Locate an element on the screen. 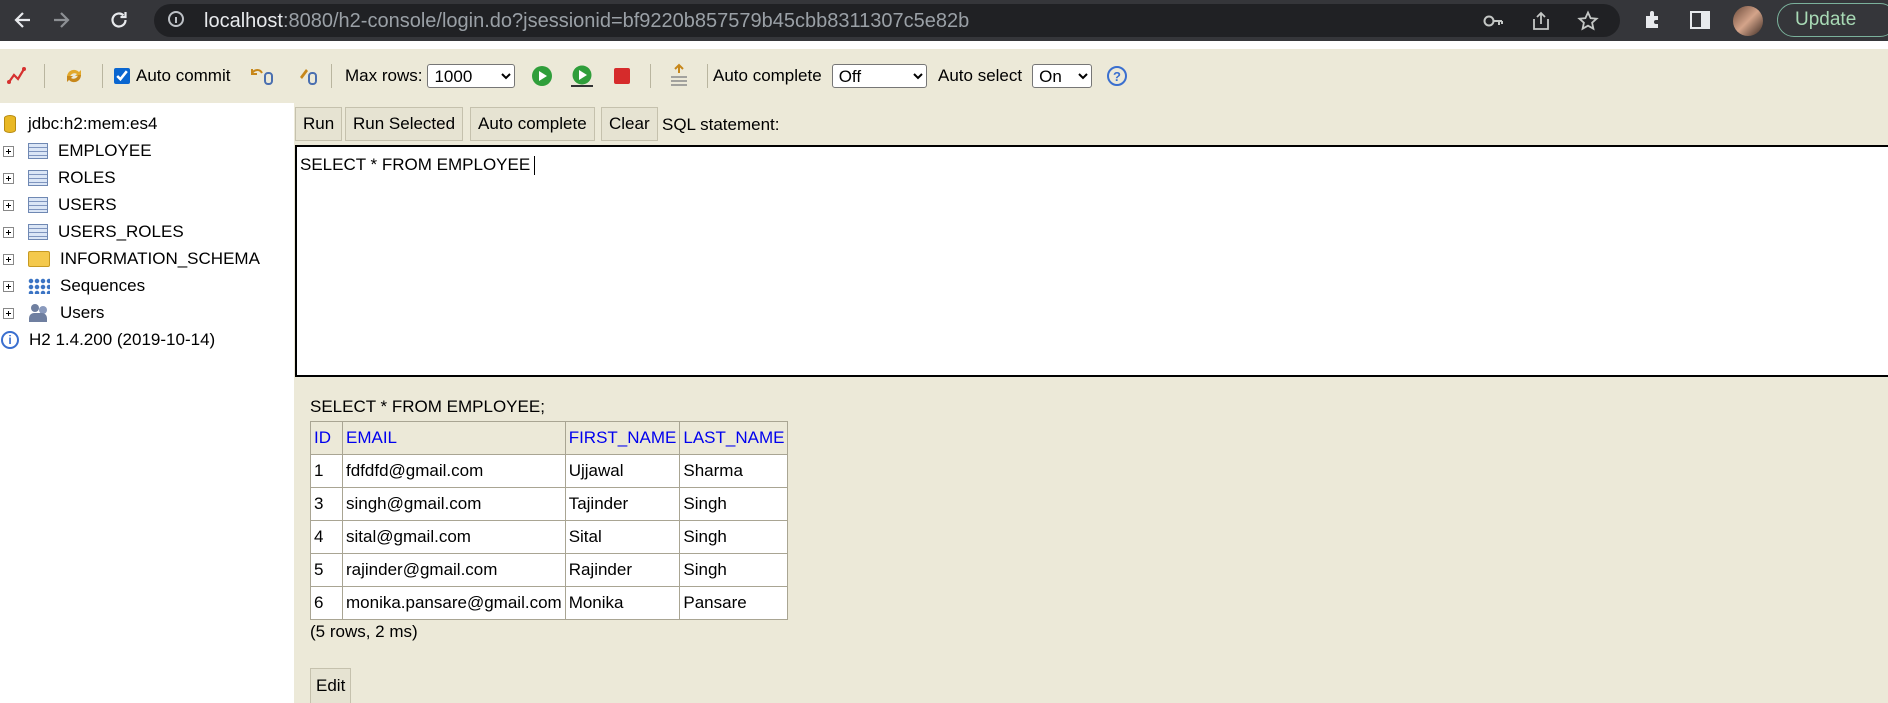 Image resolution: width=1888 pixels, height=703 pixels. cell-id: 6 is located at coordinates (326, 603).